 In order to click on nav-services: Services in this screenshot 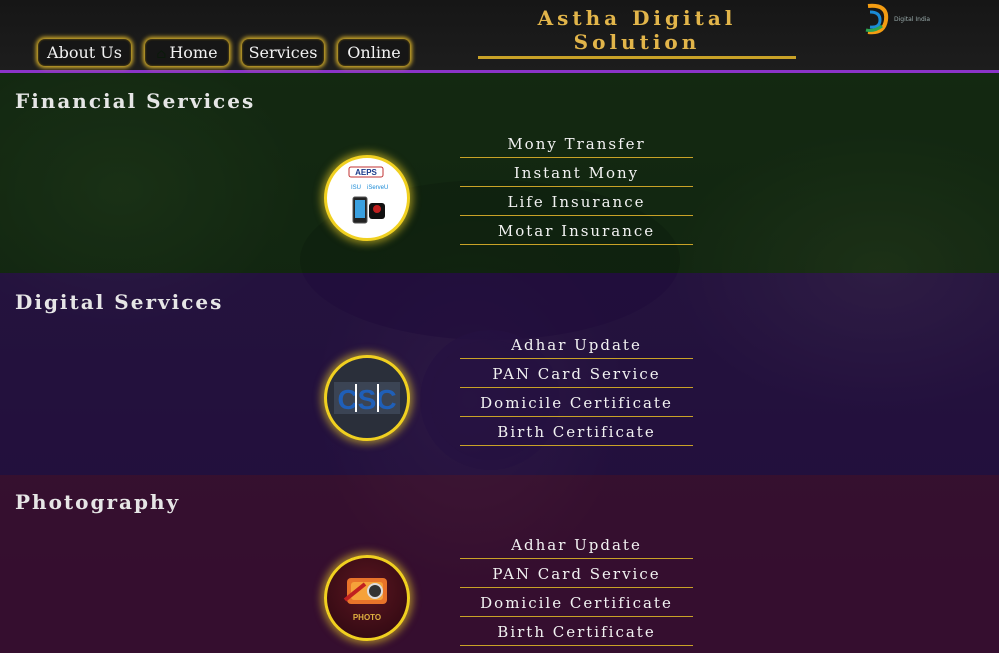, I will do `click(283, 52)`.